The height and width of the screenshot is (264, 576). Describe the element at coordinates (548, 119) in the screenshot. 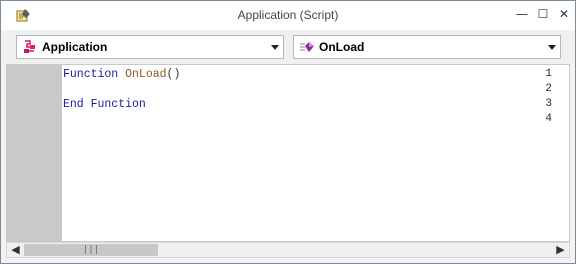

I see `line-number: 4` at that location.